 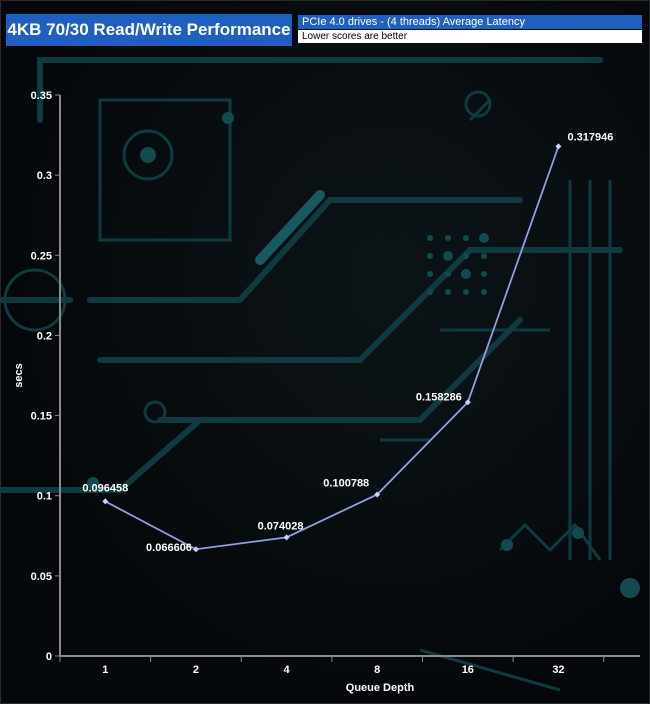 What do you see at coordinates (49, 657) in the screenshot?
I see `y-tick-label: 0` at bounding box center [49, 657].